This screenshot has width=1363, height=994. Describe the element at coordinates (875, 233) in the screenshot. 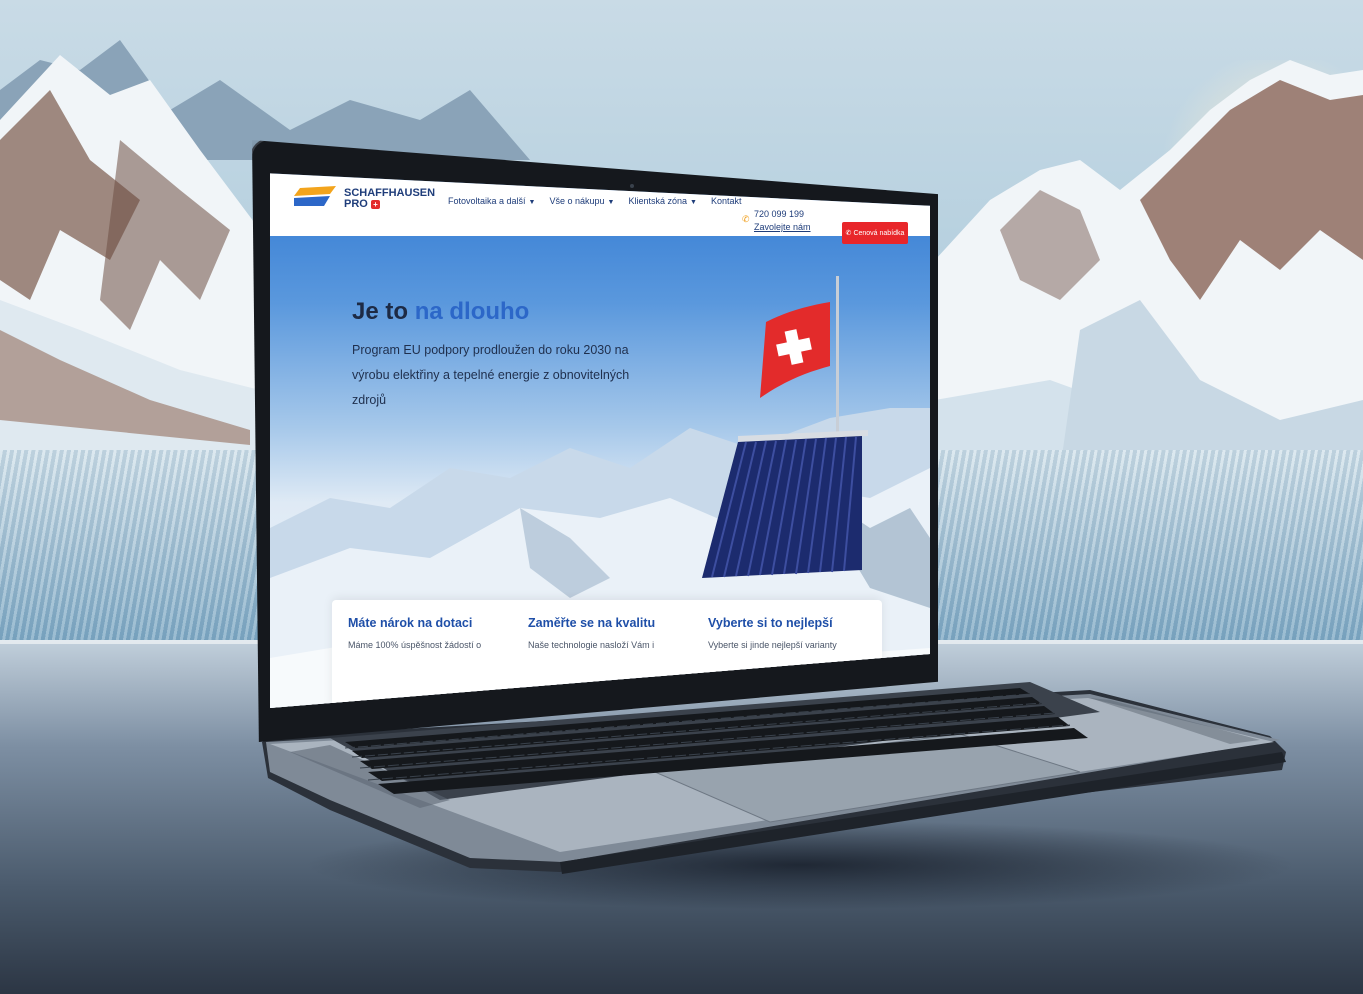

I see `price-quote-button: ✆ Cenová nabídka` at that location.